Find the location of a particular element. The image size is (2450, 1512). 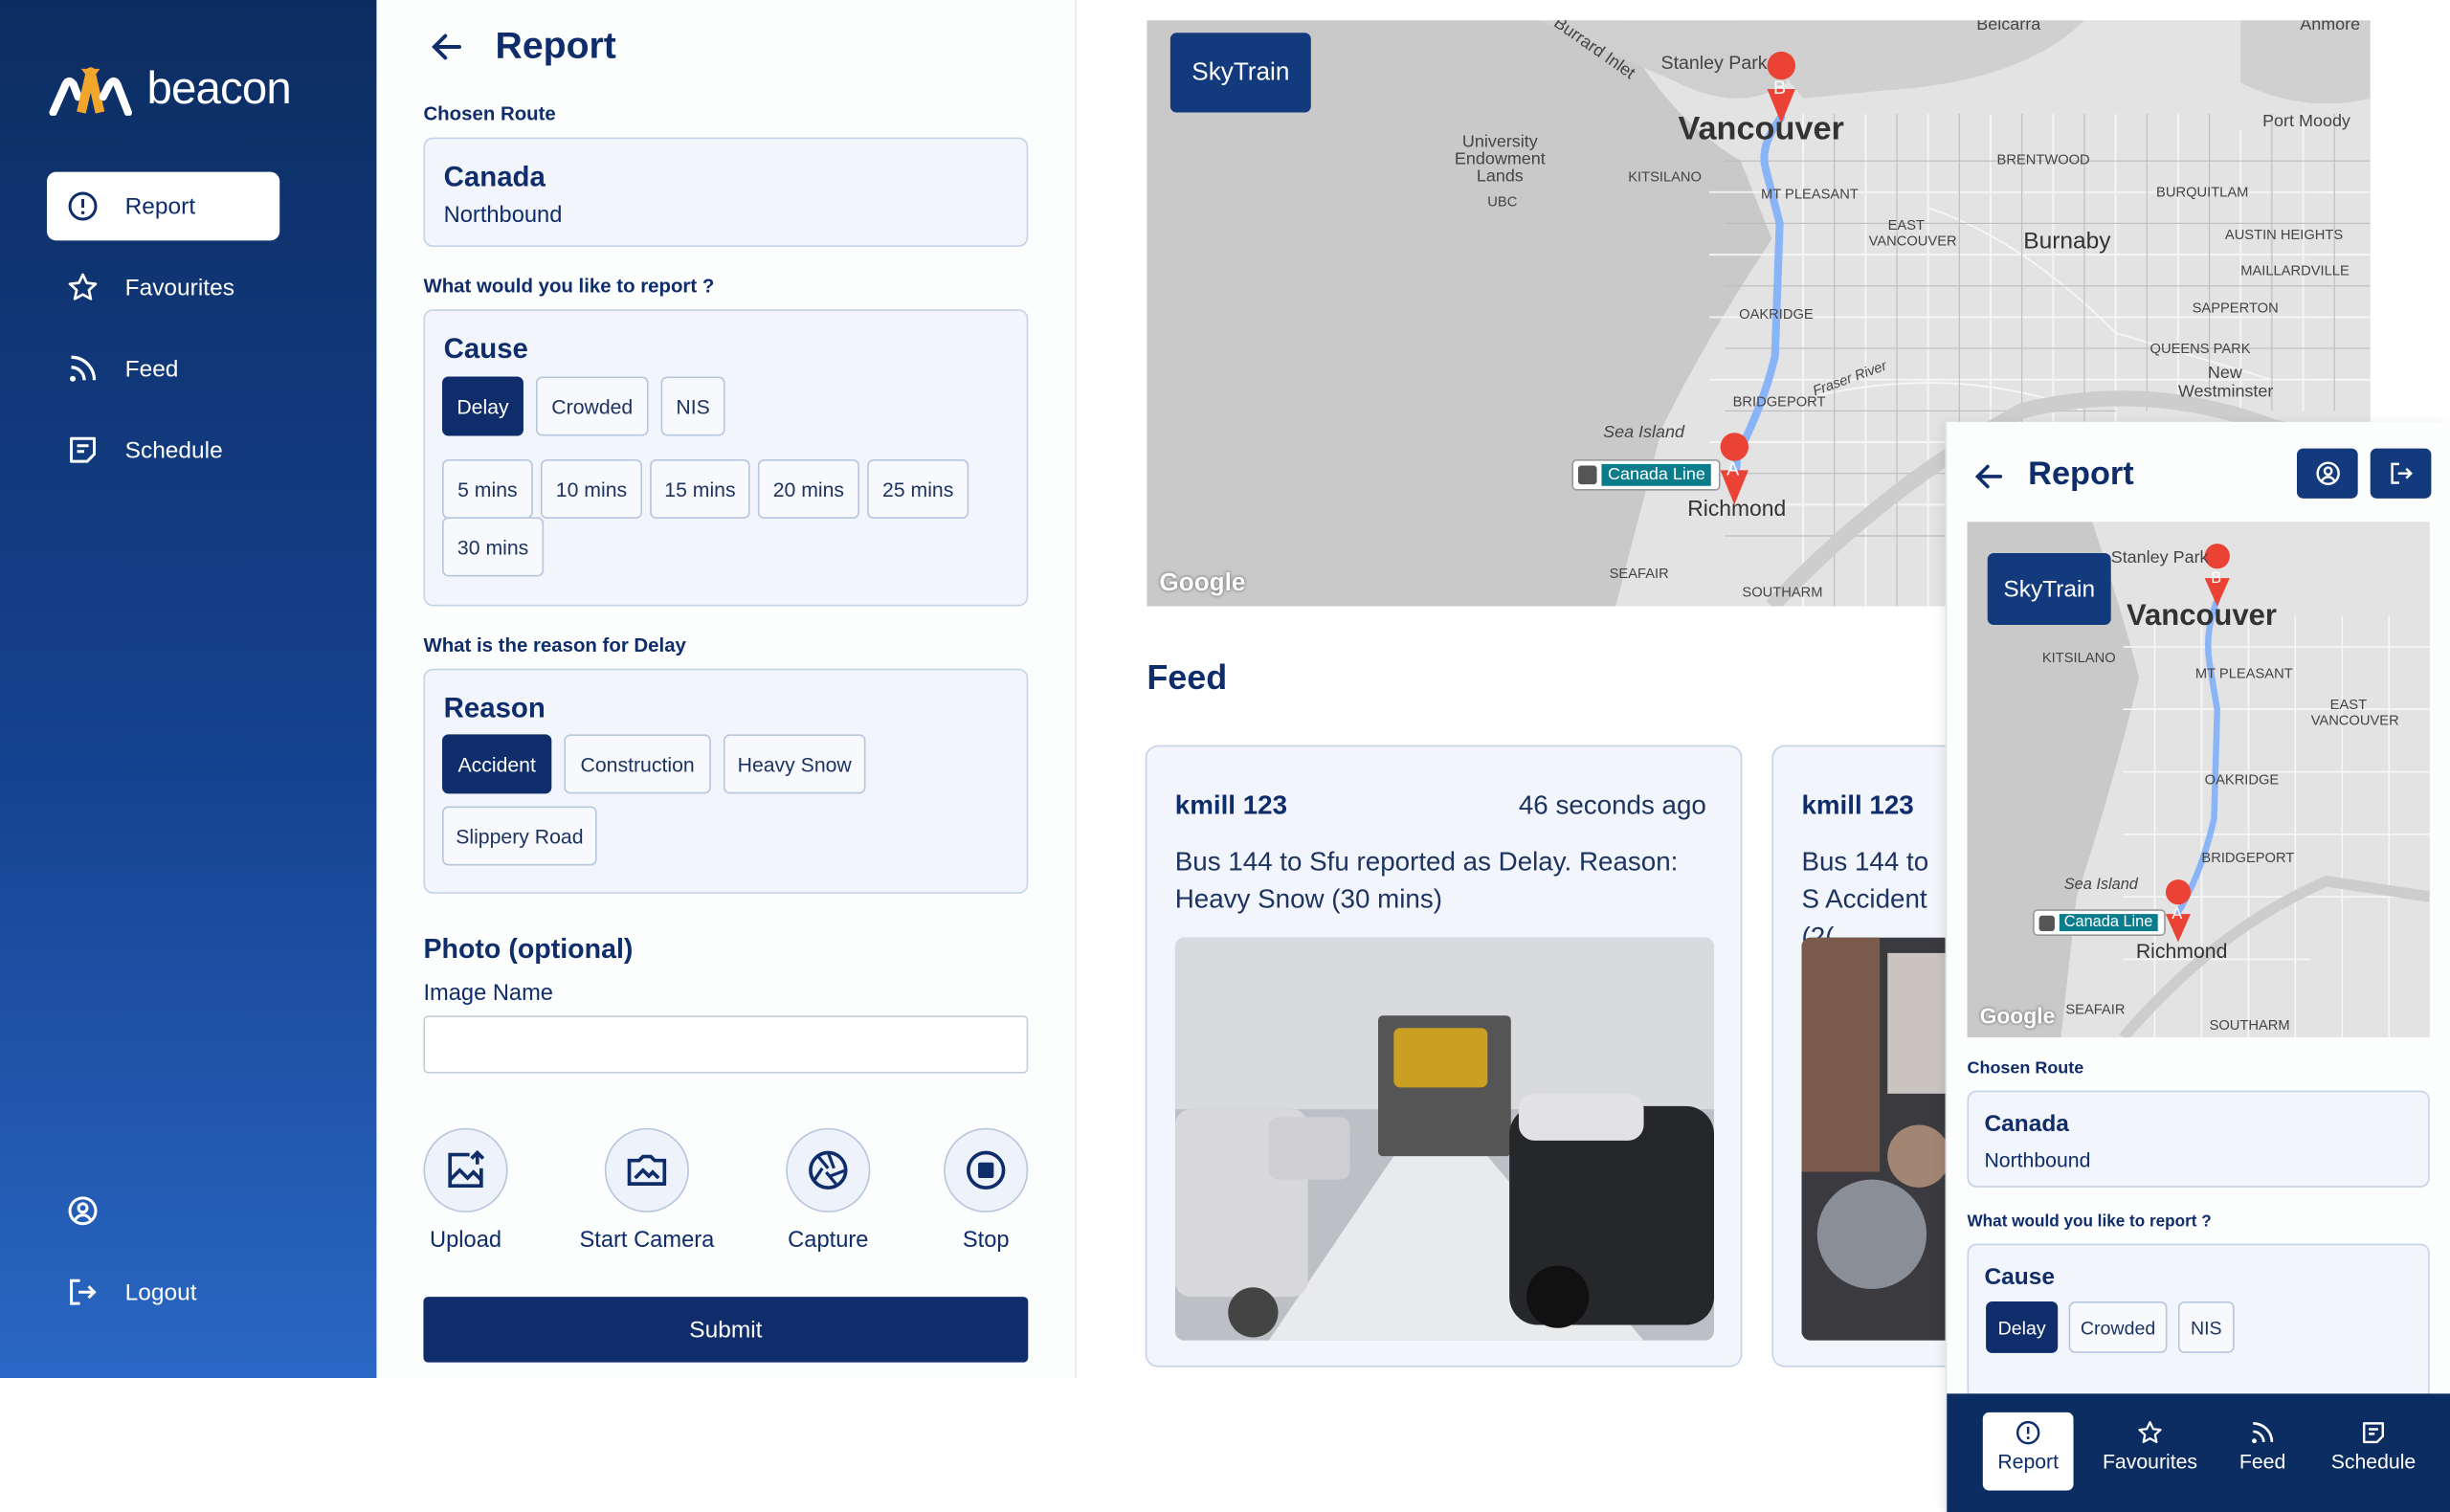

reason-chip-construction: Construction is located at coordinates (638, 764).